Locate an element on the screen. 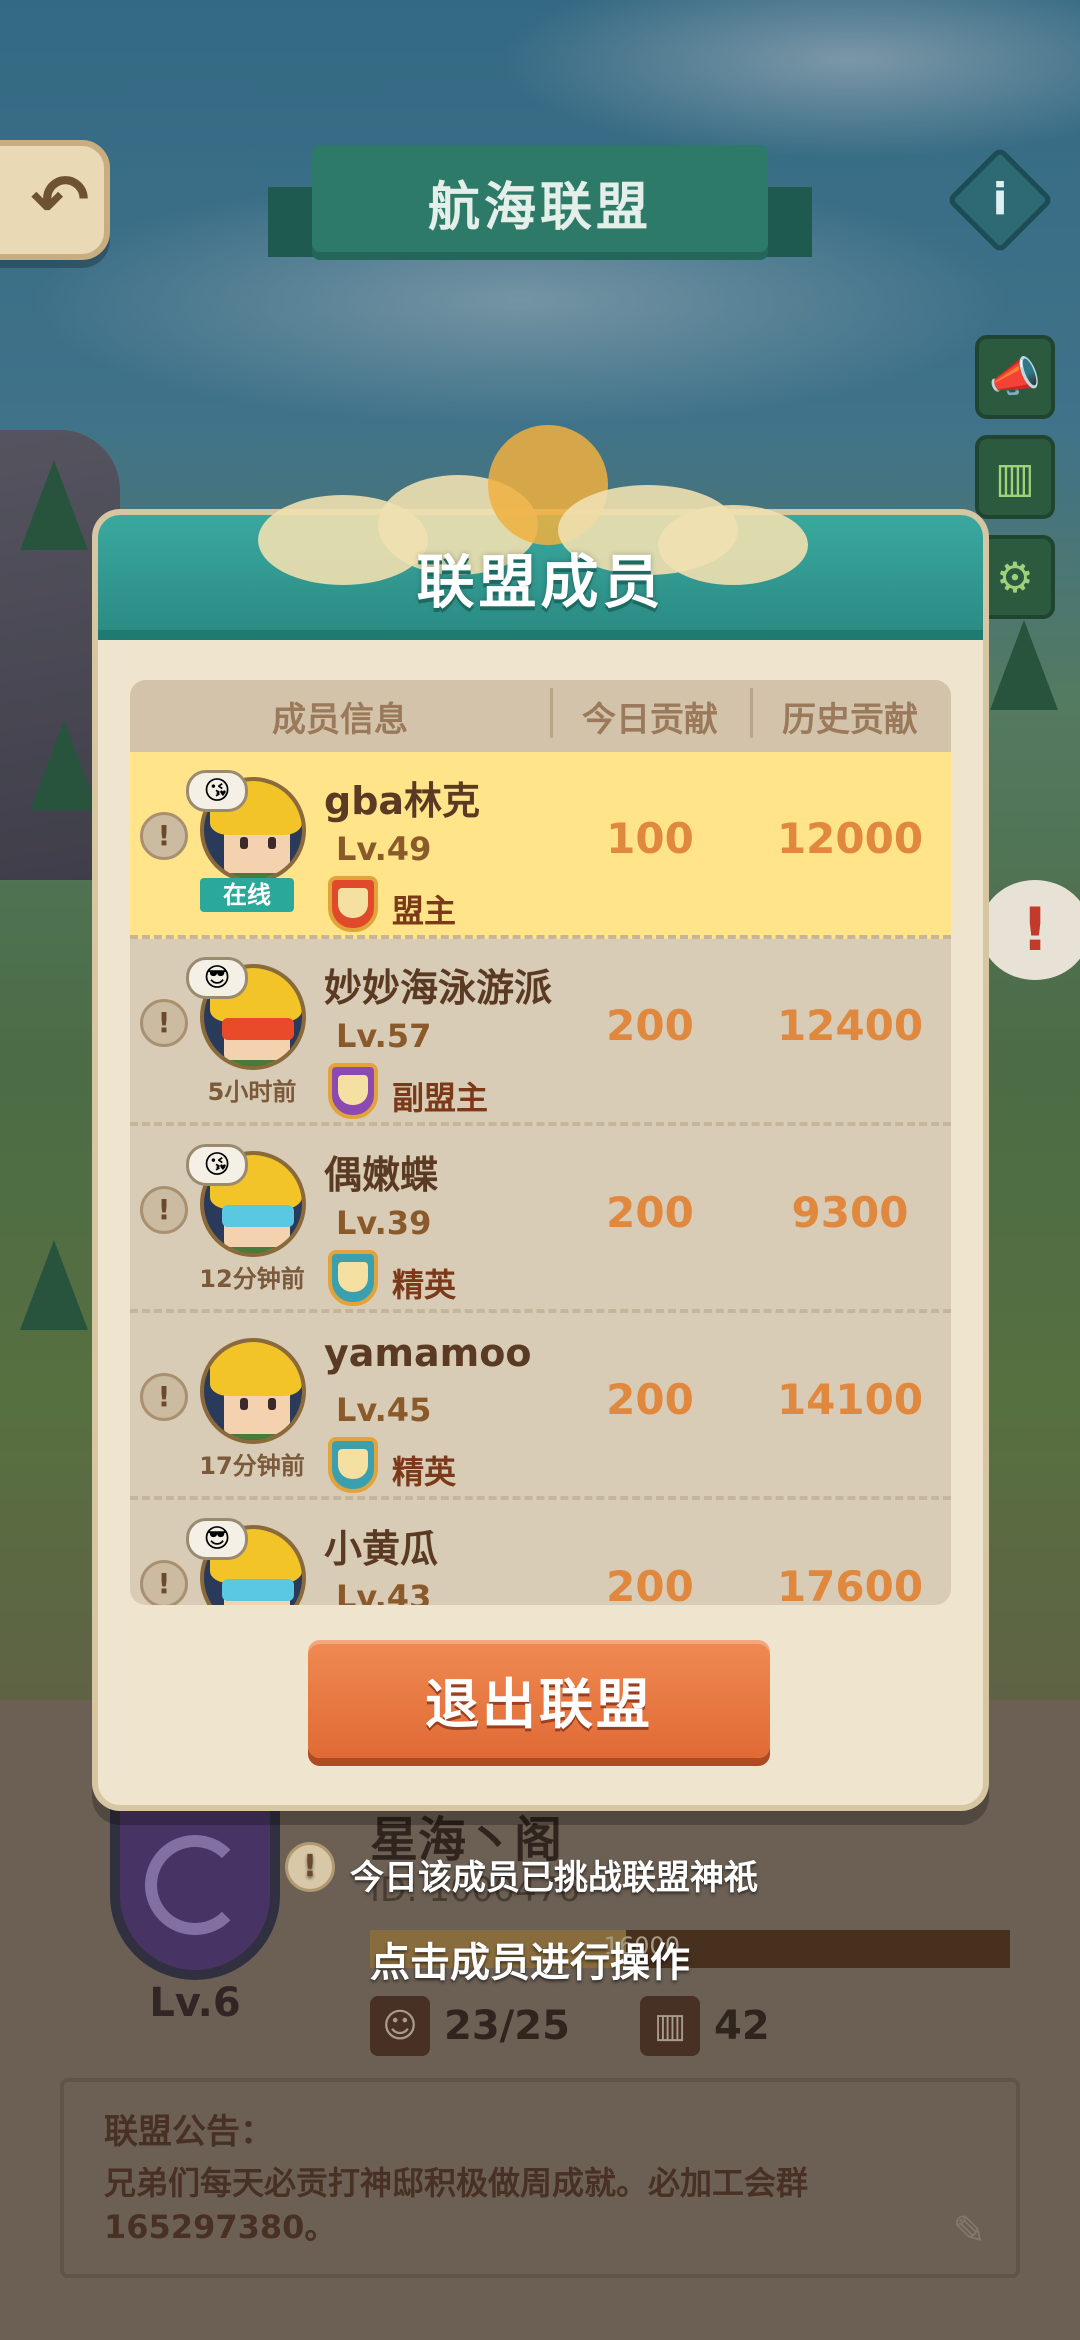 The height and width of the screenshot is (2340, 1080). page-title: 航海联盟 is located at coordinates (539, 208).